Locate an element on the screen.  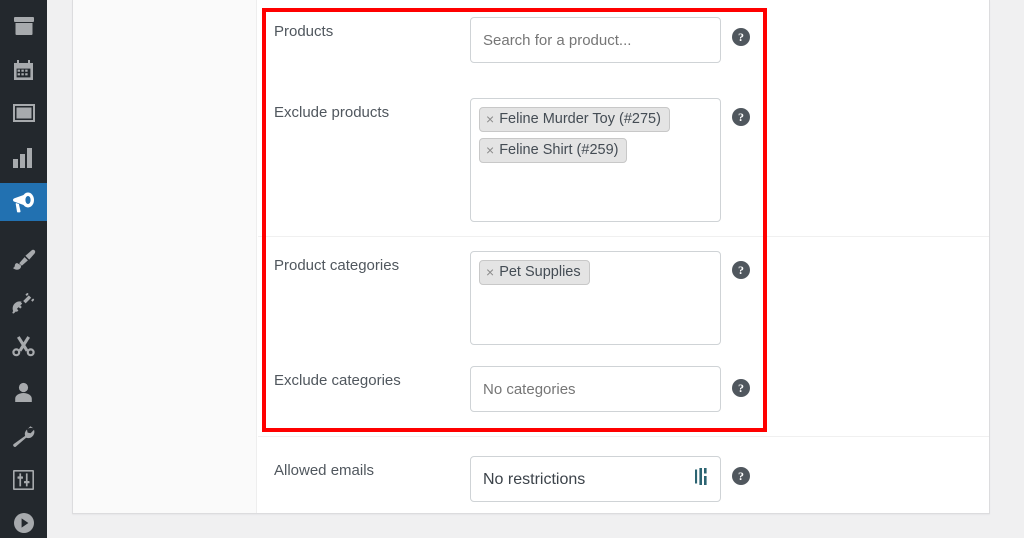
chip-product-category: × Pet Supplies is located at coordinates (534, 272).